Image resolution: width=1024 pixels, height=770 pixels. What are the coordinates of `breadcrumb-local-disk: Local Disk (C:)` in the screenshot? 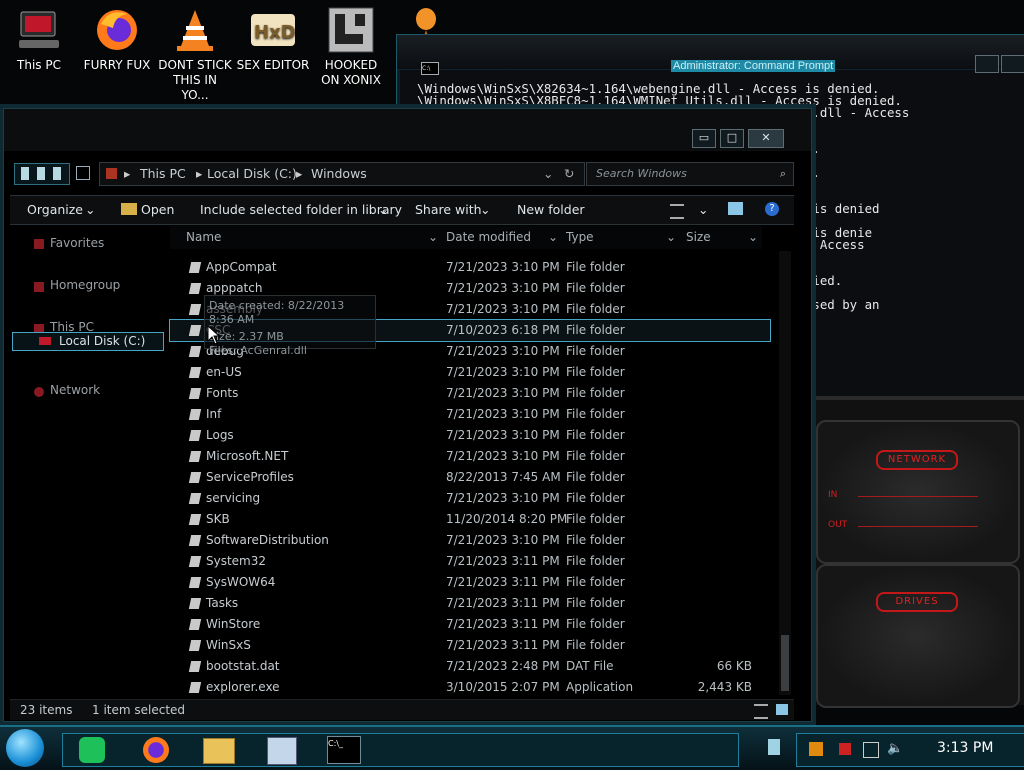 It's located at (252, 174).